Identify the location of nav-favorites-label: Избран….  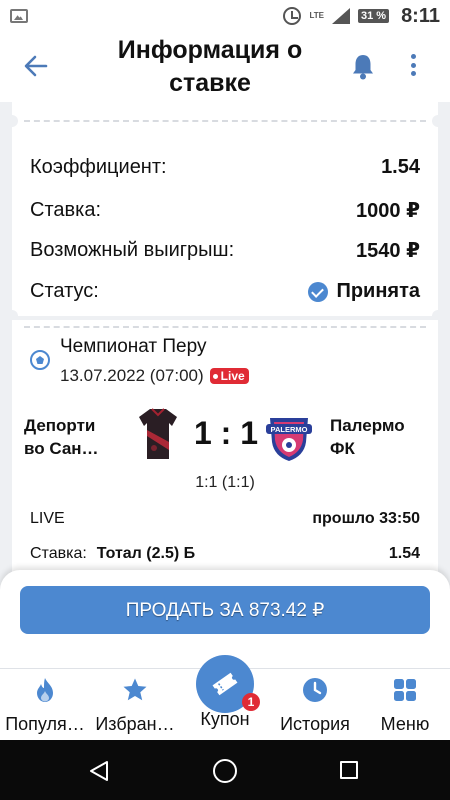
(135, 724).